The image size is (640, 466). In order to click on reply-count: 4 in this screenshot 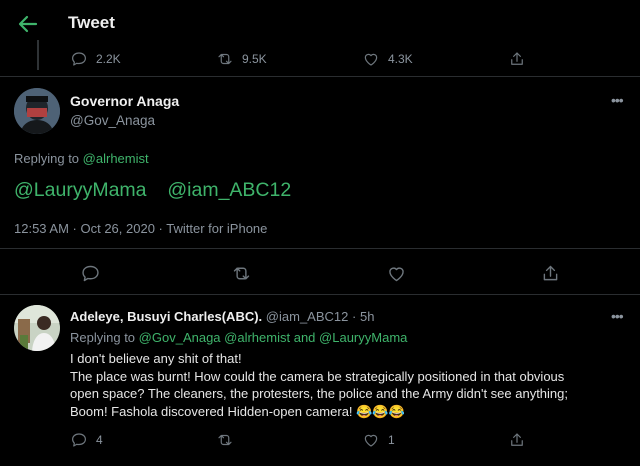, I will do `click(99, 440)`.